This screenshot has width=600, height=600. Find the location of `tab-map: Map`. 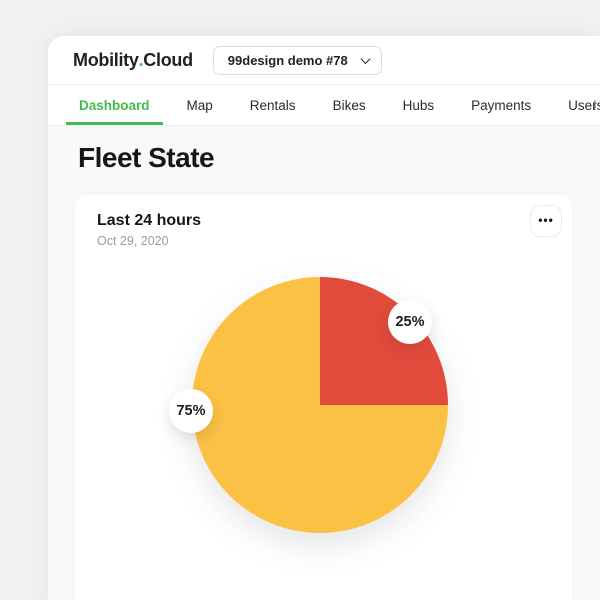

tab-map: Map is located at coordinates (200, 105).